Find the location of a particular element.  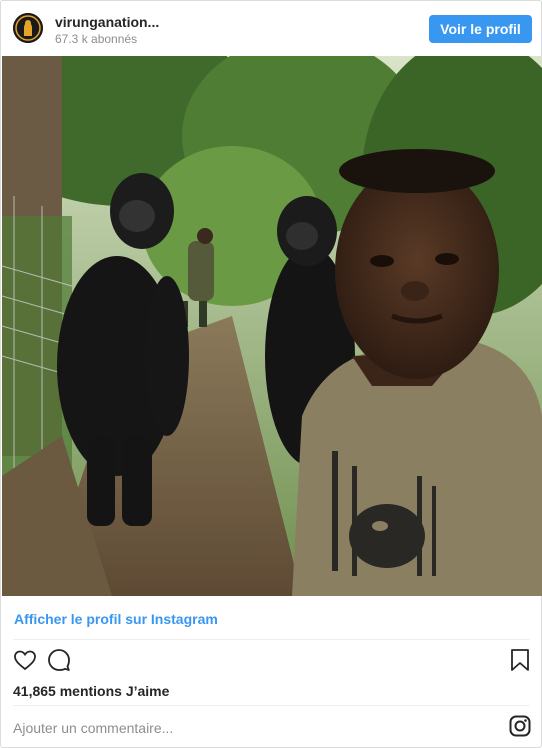

comment-button is located at coordinates (60, 661).